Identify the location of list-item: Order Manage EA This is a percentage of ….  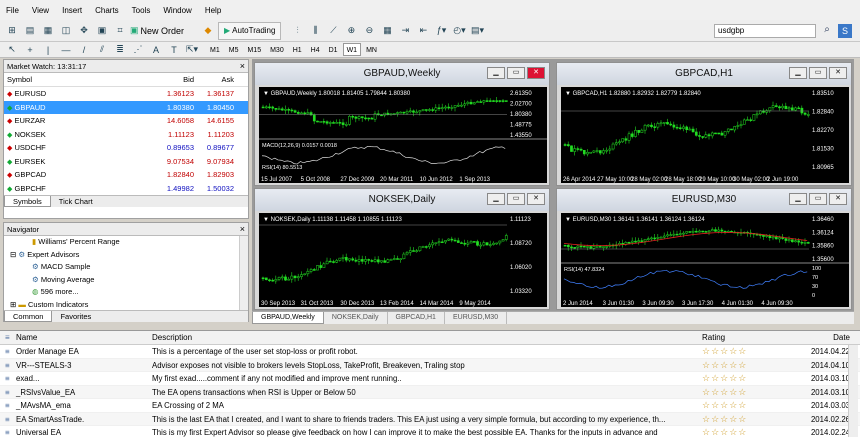
(430, 352).